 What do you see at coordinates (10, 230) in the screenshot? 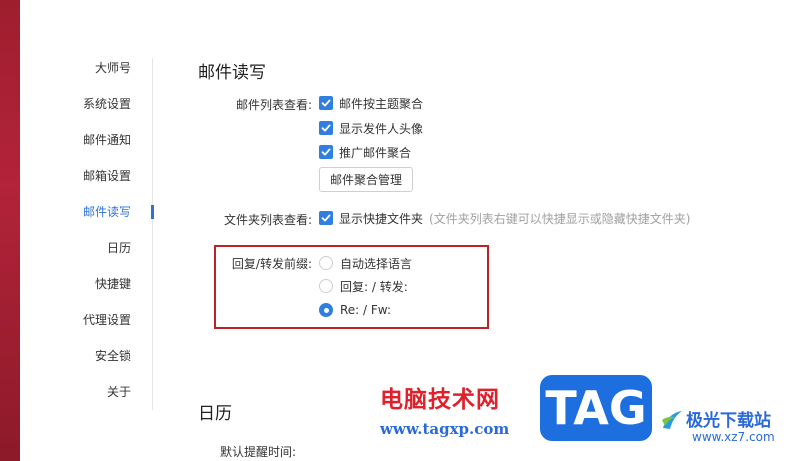
I see `window-edge-strip` at bounding box center [10, 230].